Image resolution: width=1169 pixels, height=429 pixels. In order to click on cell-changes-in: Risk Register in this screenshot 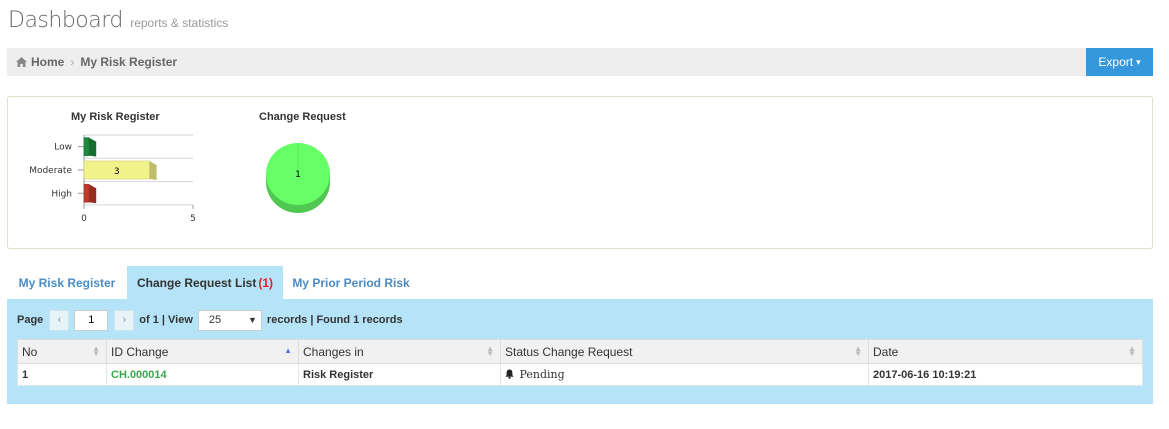, I will do `click(399, 374)`.